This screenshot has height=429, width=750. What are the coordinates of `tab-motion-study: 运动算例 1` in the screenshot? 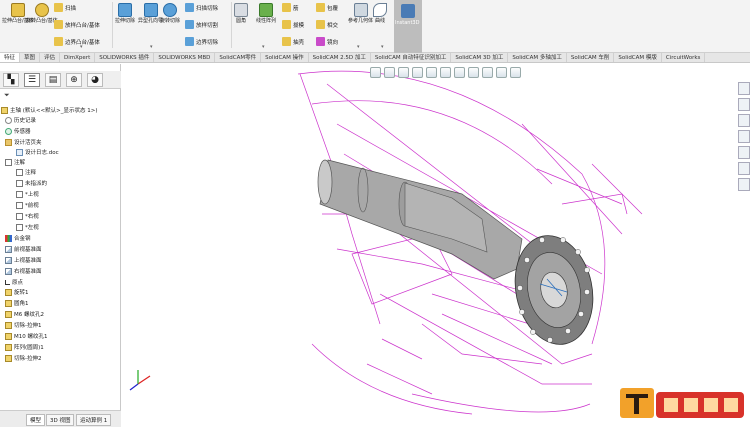 It's located at (94, 420).